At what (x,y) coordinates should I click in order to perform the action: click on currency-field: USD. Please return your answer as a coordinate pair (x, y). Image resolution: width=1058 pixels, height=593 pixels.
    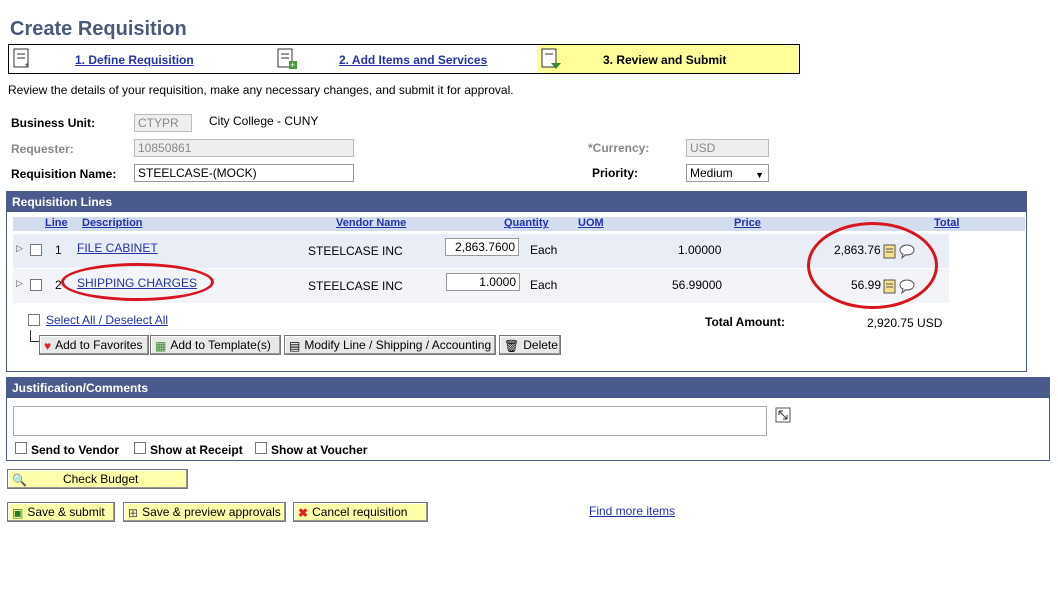
    Looking at the image, I should click on (727, 148).